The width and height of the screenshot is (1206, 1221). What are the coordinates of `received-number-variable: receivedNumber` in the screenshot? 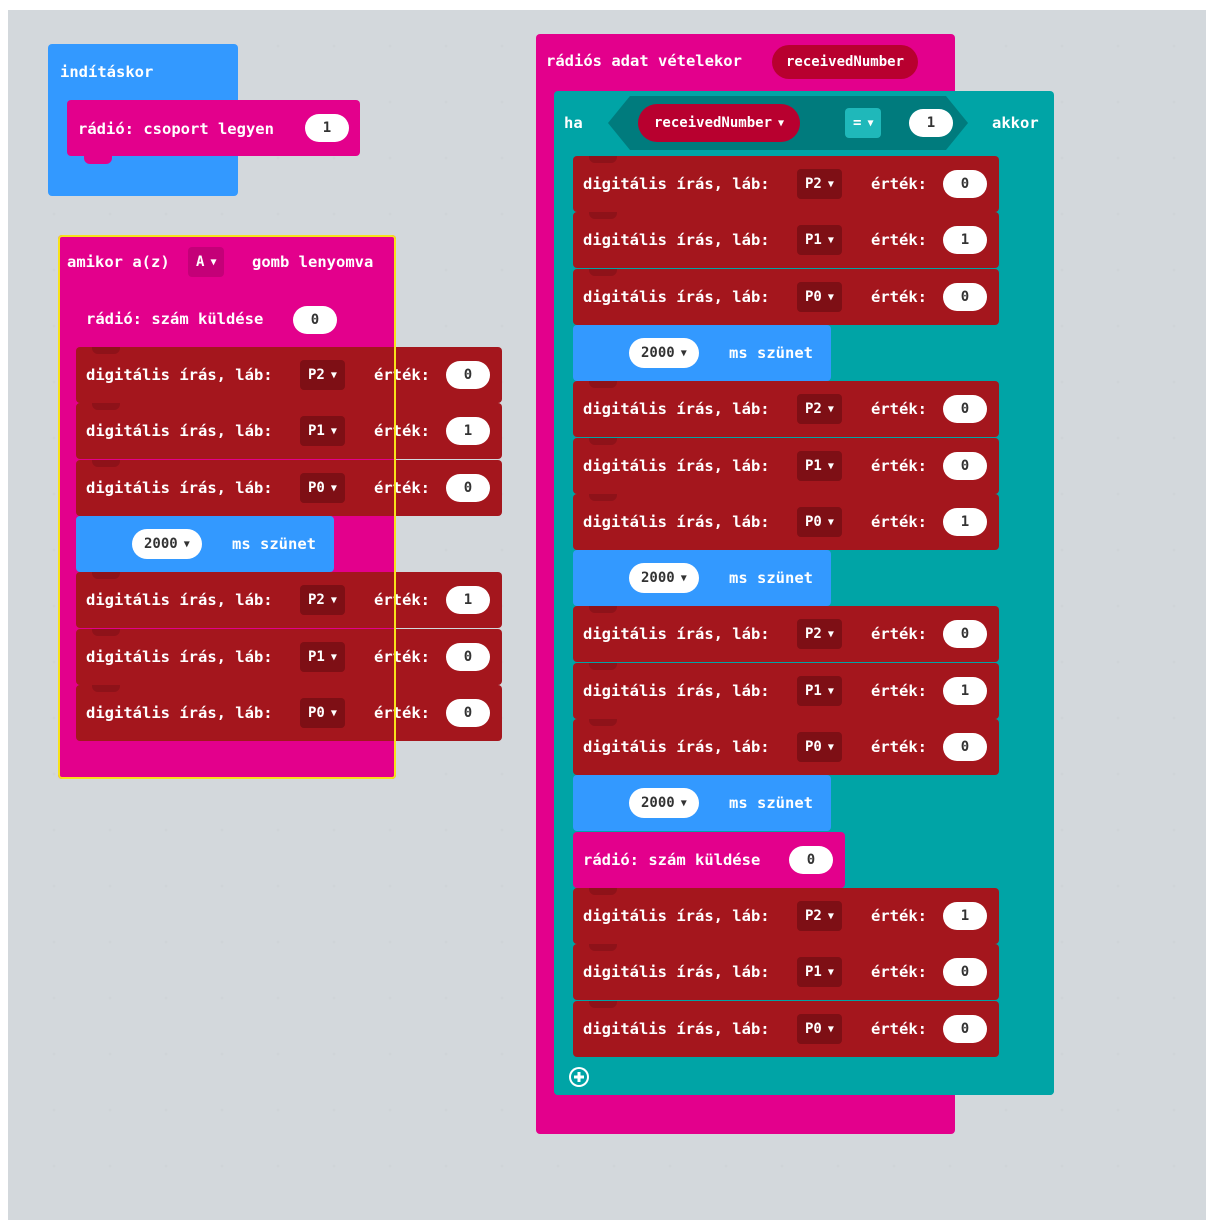 It's located at (845, 62).